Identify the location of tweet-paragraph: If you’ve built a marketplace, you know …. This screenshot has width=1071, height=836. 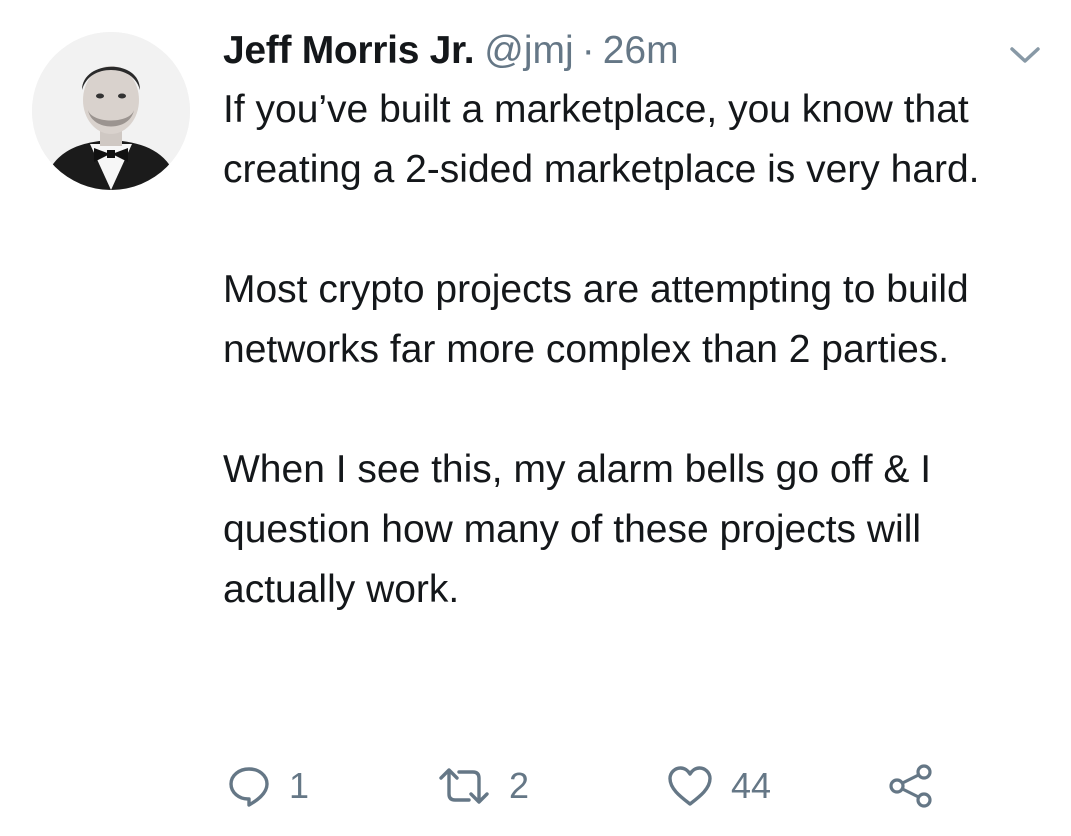
(601, 139).